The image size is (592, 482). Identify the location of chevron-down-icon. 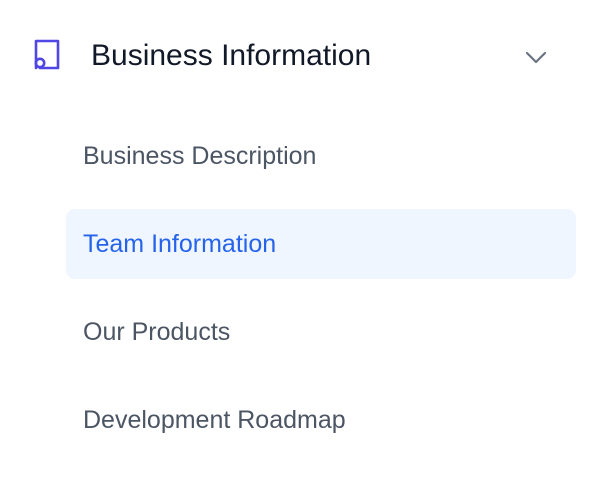
(536, 57).